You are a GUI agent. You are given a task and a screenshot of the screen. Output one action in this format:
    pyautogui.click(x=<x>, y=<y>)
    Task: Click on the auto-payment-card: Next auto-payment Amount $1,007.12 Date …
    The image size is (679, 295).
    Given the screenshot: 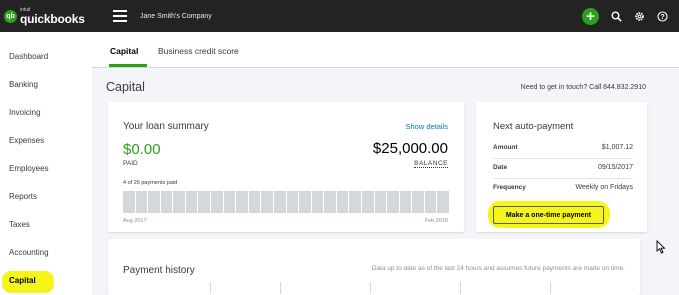 What is the action you would take?
    pyautogui.click(x=561, y=167)
    